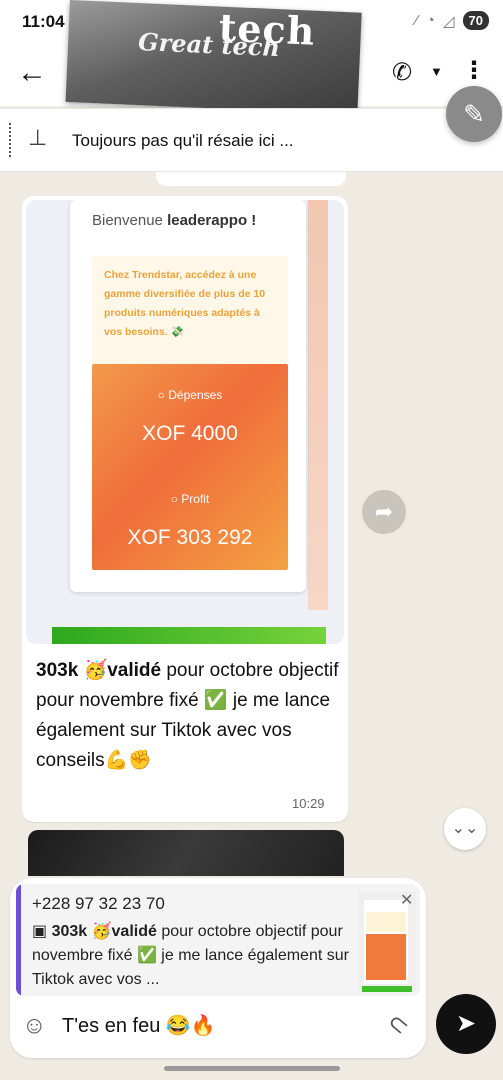  Describe the element at coordinates (38, 137) in the screenshot. I see `pin-icon: ⊥` at that location.